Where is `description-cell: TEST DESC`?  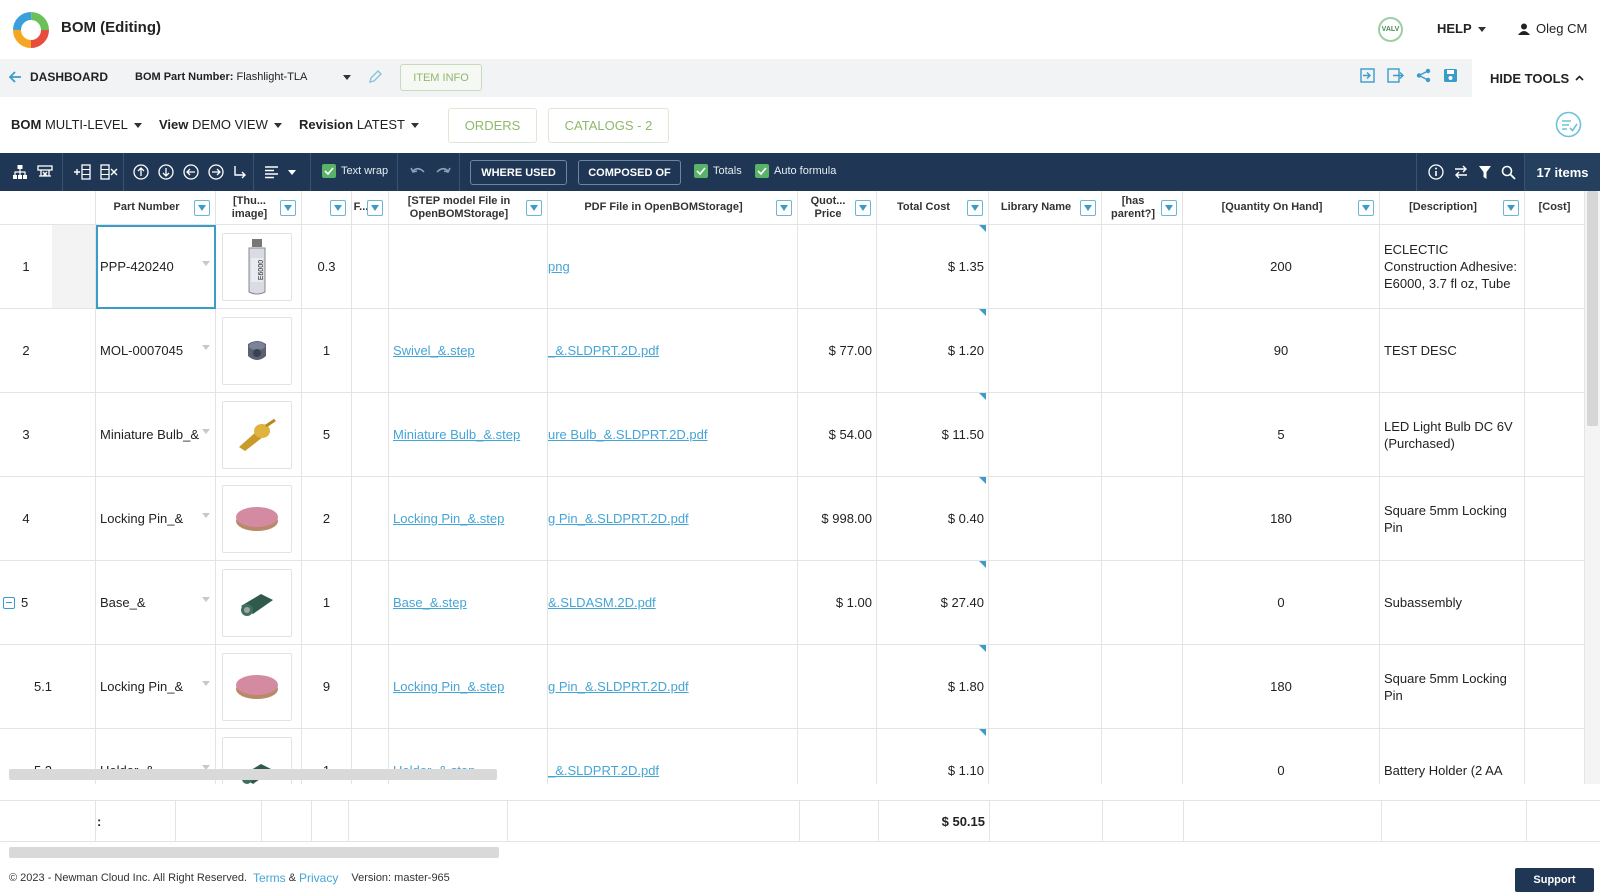
description-cell: TEST DESC is located at coordinates (1452, 351).